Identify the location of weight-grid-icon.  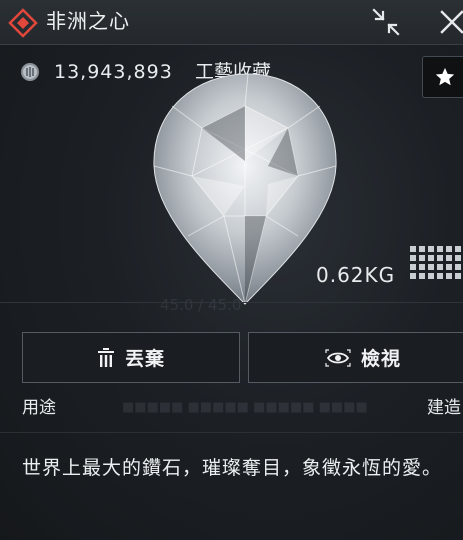
(435, 262).